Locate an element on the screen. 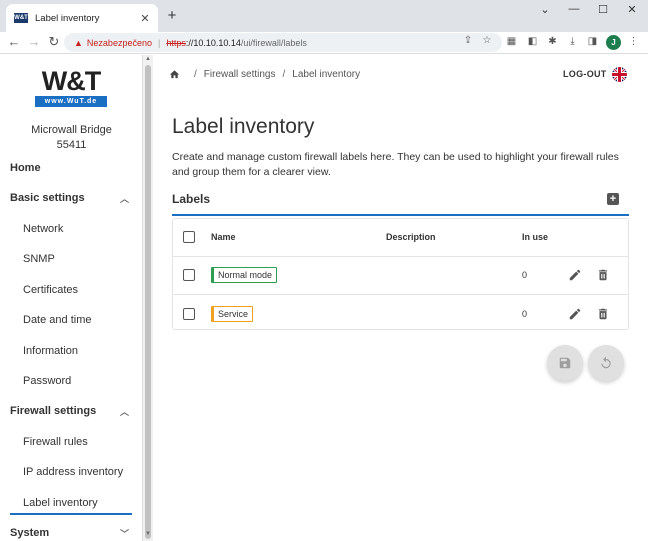 The image size is (648, 541). favicon-icon: W&T is located at coordinates (21, 18).